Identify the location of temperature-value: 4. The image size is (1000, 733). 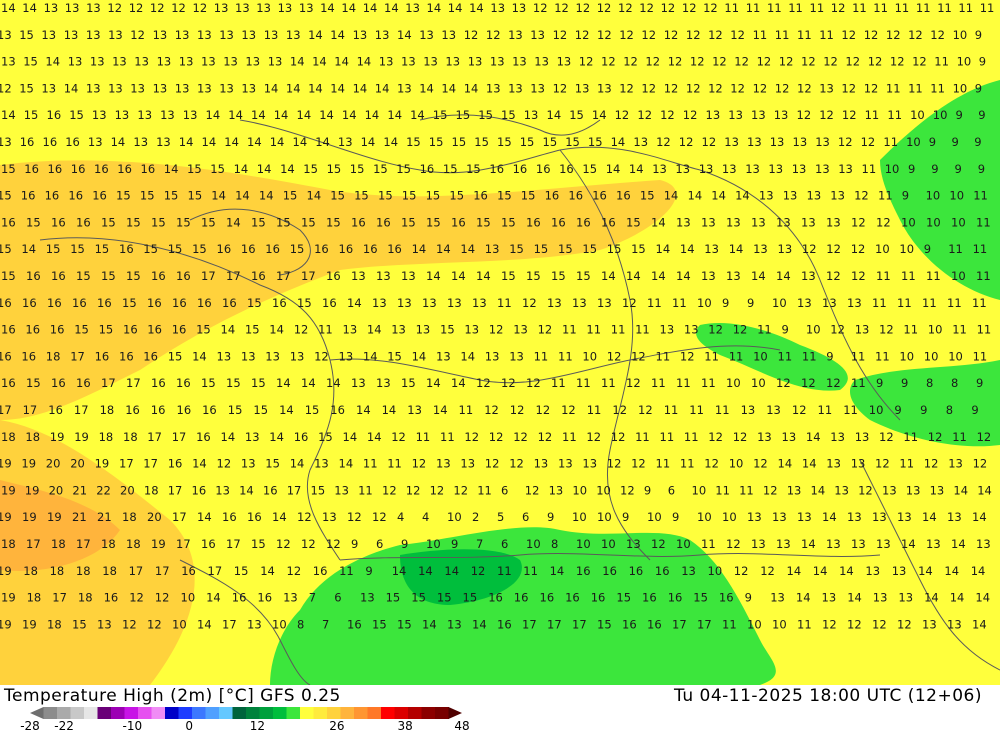
(400, 517).